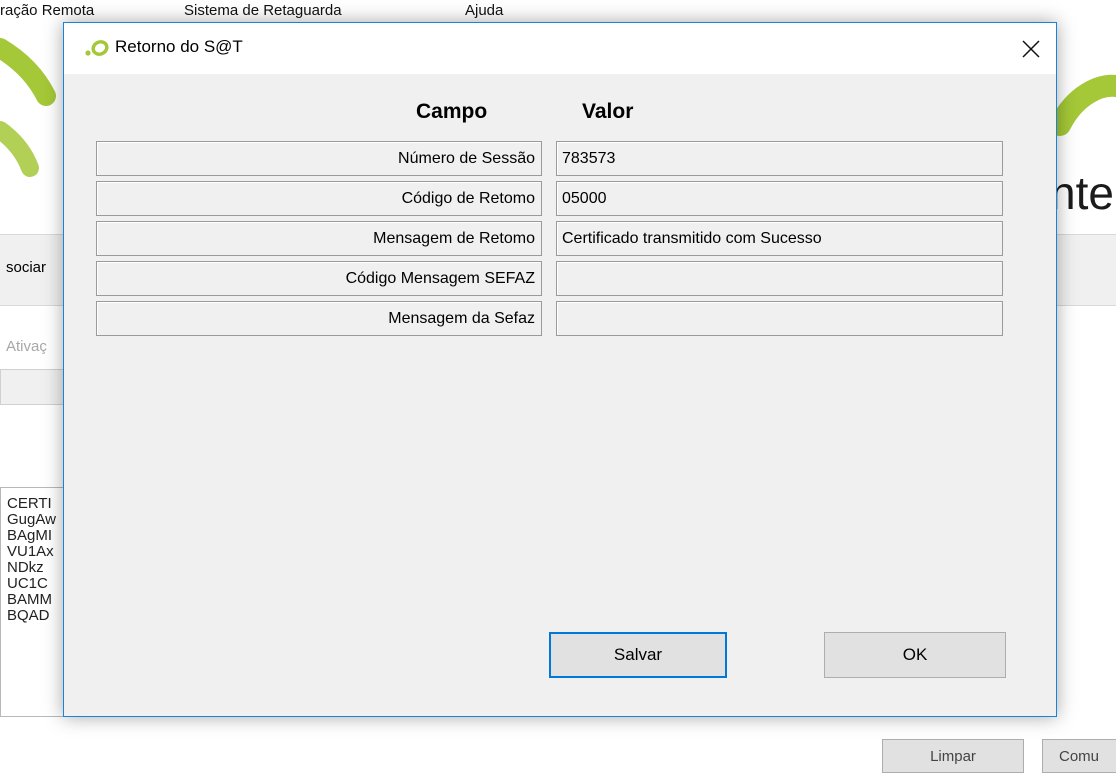 The width and height of the screenshot is (1116, 774). I want to click on field-value-sefaz-message, so click(779, 318).